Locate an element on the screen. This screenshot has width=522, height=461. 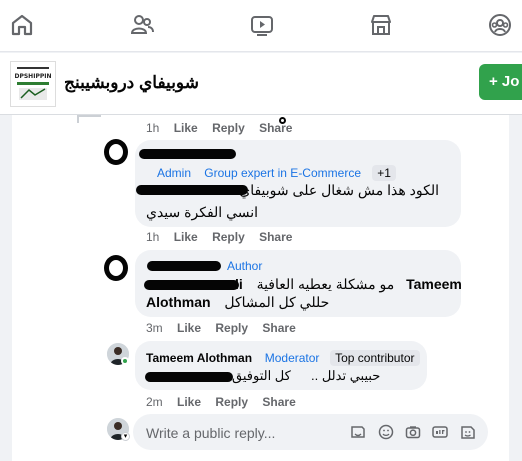
cursor-marker-icon is located at coordinates (282, 120).